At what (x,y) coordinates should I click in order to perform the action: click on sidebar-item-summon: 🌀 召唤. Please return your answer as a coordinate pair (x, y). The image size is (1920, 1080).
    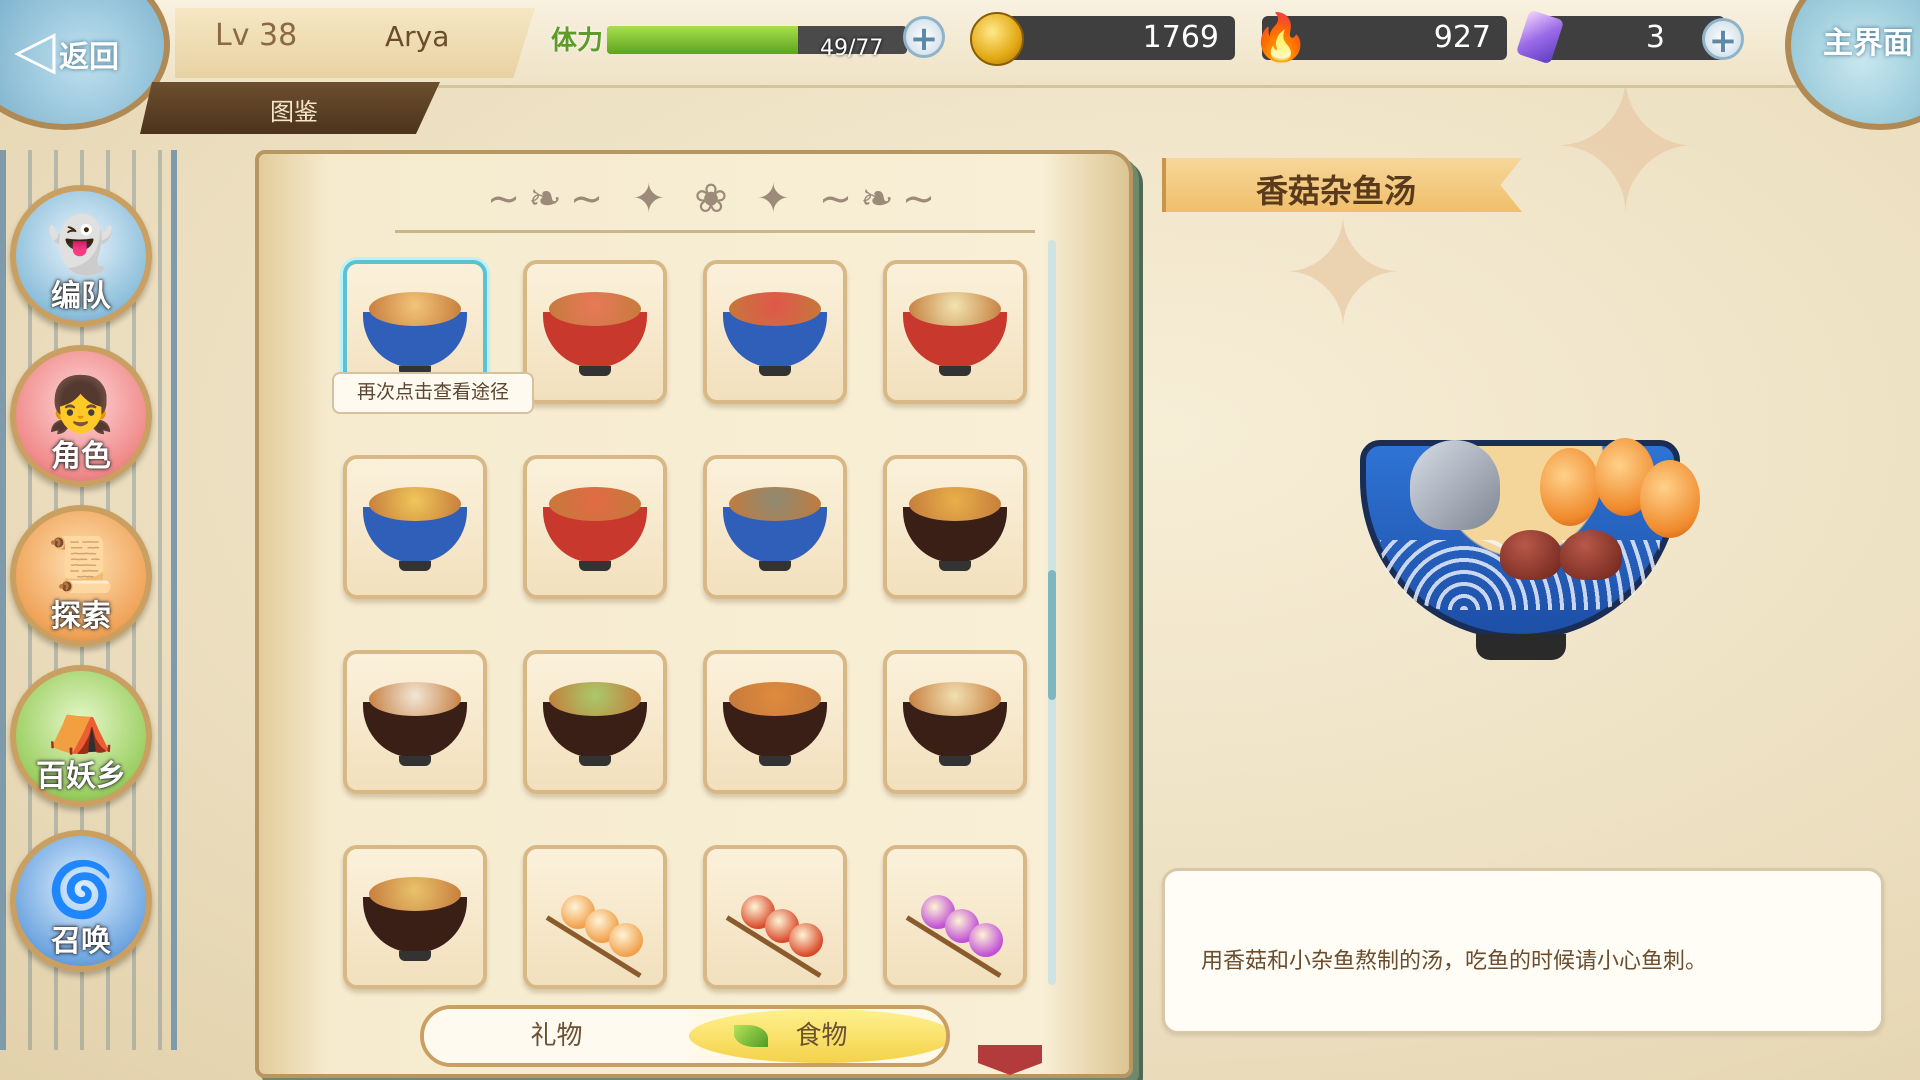
    Looking at the image, I should click on (81, 901).